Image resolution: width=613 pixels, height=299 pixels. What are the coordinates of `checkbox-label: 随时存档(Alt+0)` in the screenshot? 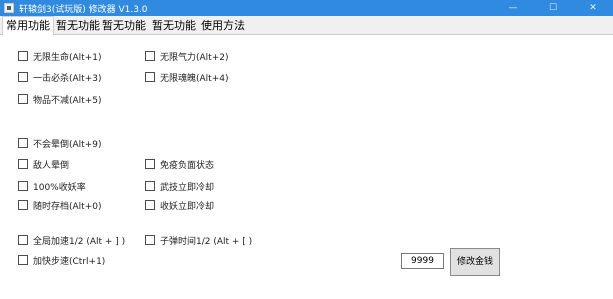 It's located at (67, 206).